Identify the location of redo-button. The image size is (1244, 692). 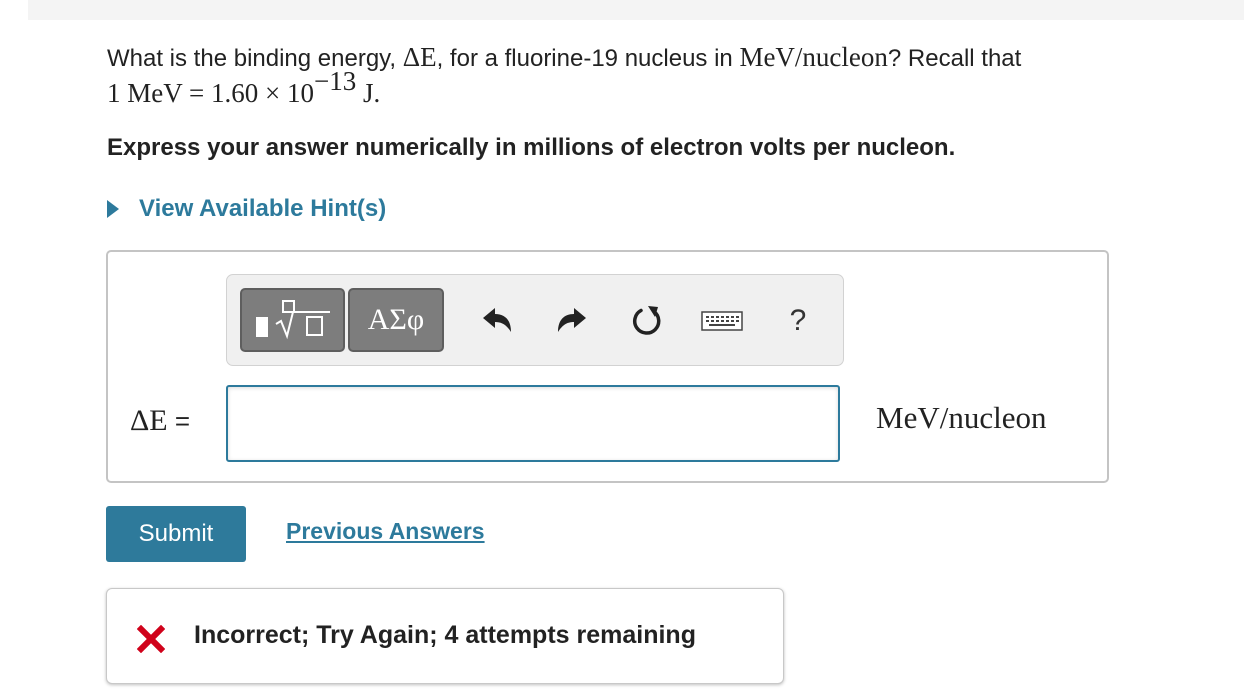
(572, 321).